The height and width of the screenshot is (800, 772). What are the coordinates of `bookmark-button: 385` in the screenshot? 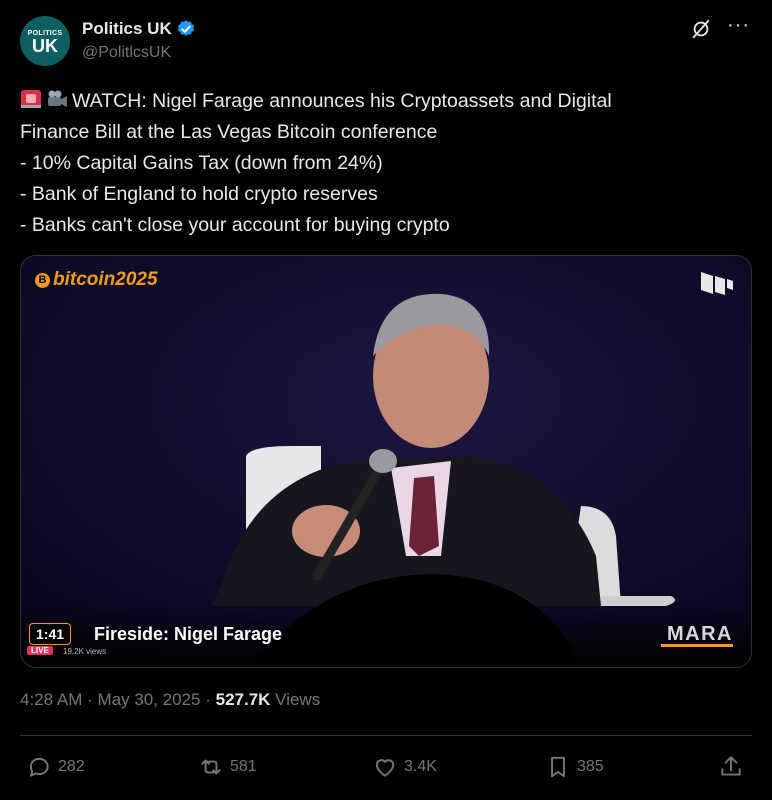 It's located at (574, 767).